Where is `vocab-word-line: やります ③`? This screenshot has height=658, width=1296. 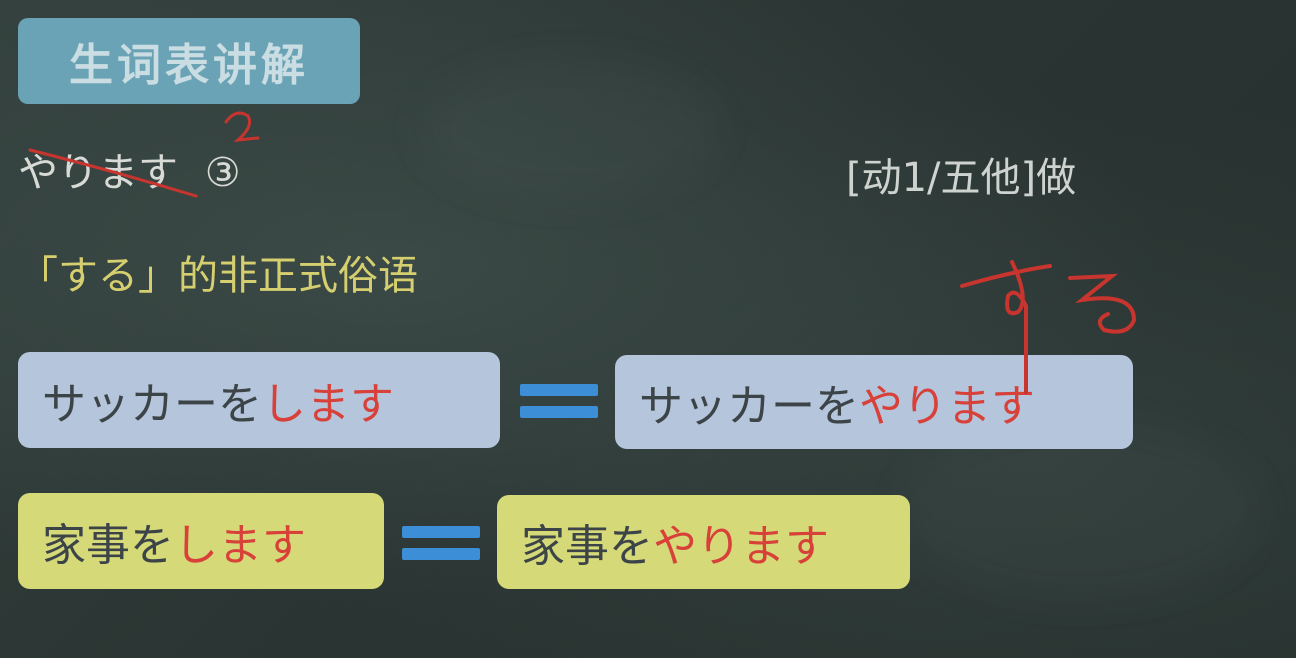 vocab-word-line: やります ③ is located at coordinates (129, 169).